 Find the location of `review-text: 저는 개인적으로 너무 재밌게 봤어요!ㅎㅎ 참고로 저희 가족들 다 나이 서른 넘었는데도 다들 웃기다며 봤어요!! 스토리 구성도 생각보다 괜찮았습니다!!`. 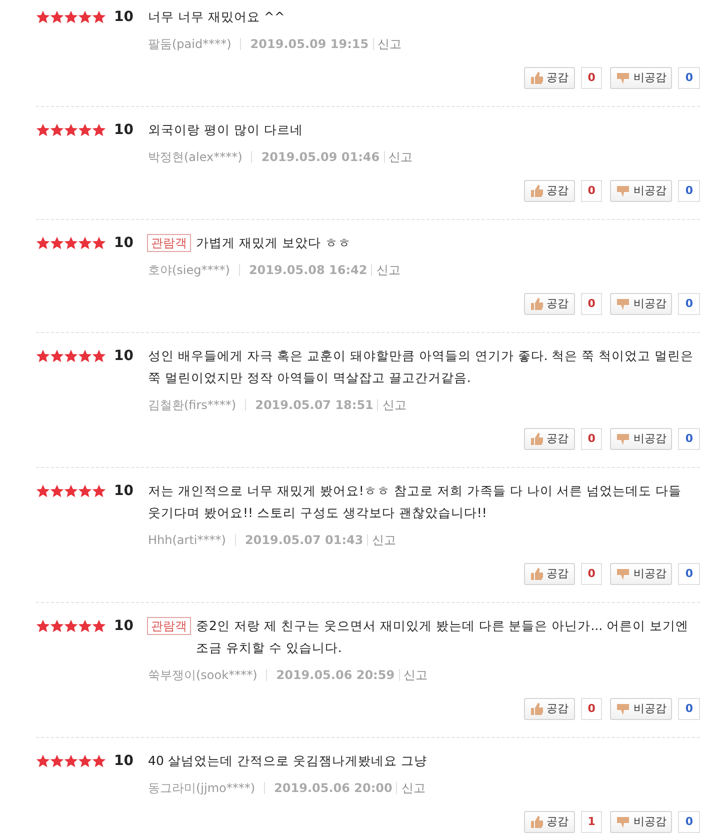

review-text: 저는 개인적으로 너무 재밌게 봤어요!ㅎㅎ 참고로 저희 가족들 다 나이 서른 넘었는데도 다들 웃기다며 봤어요!! 스토리 구성도 생각보다 괜찮았습니다!! is located at coordinates (415, 502).